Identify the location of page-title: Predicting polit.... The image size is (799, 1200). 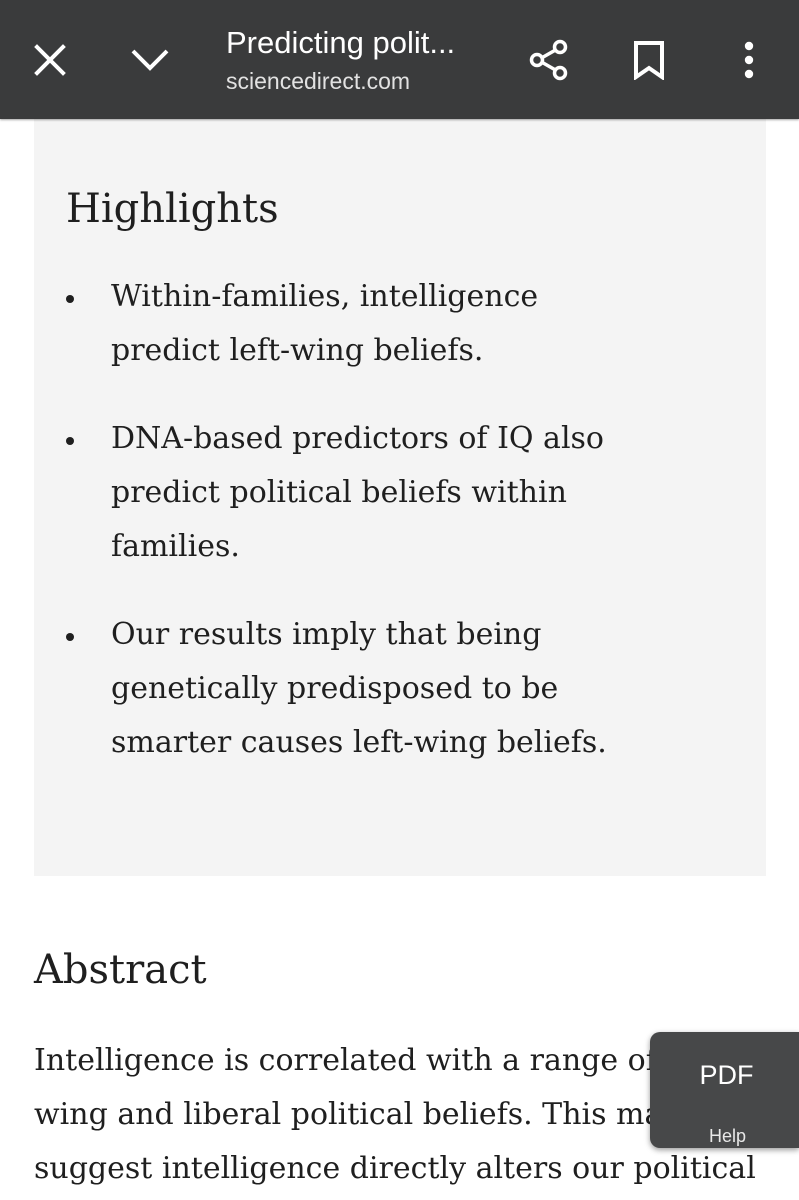
(341, 42).